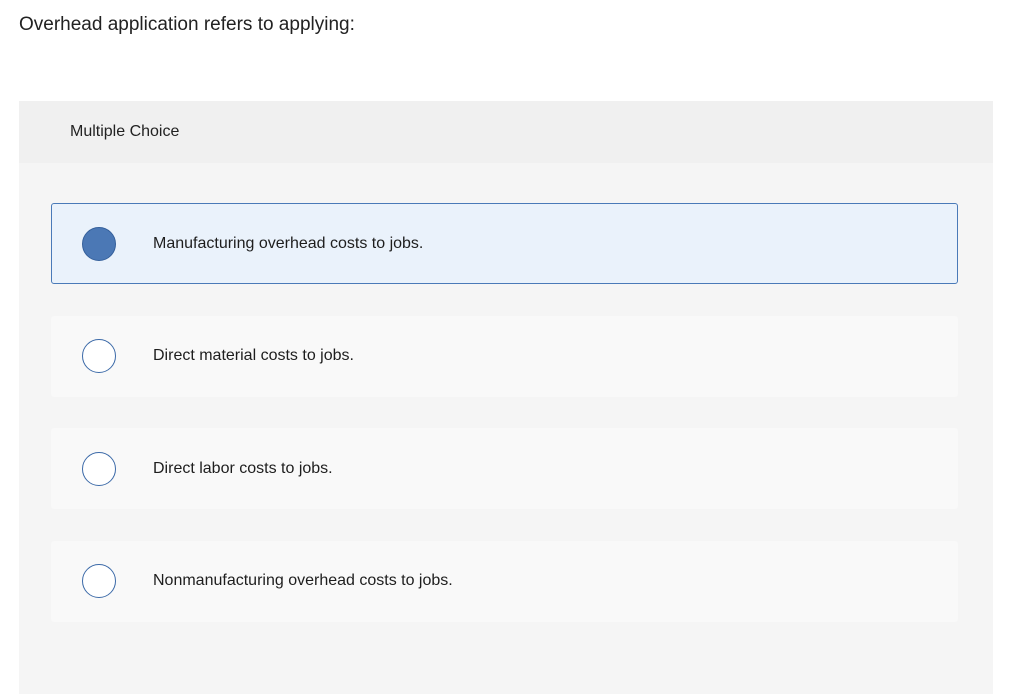  What do you see at coordinates (303, 580) in the screenshot?
I see `choice-label: Nonmanufacturing overhead costs to jobs.` at bounding box center [303, 580].